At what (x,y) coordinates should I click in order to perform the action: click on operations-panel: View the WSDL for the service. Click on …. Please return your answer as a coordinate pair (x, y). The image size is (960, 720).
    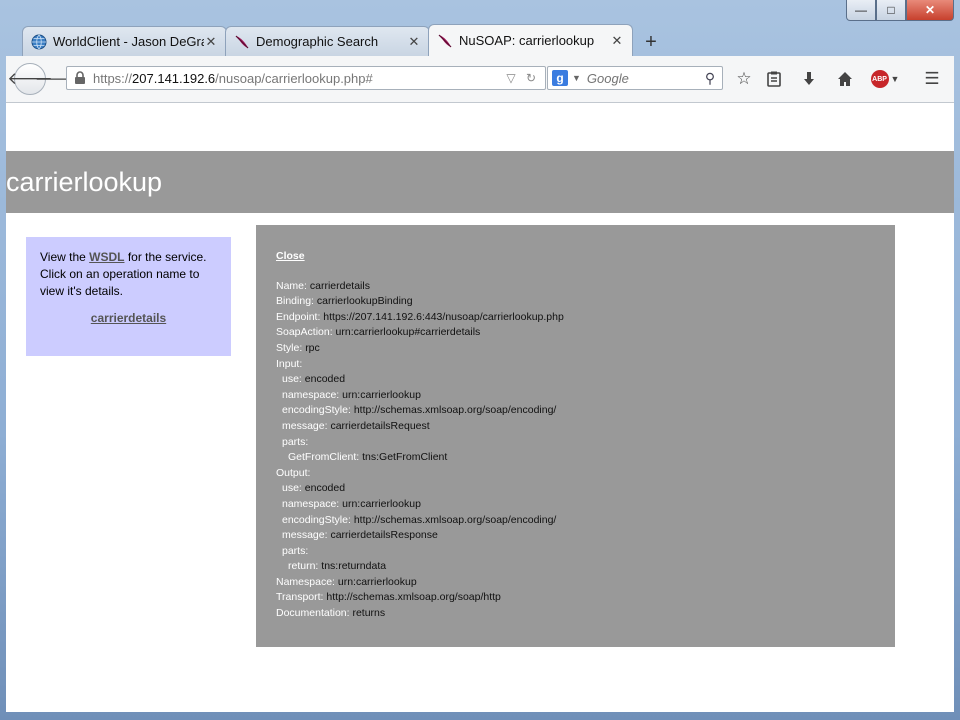
    Looking at the image, I should click on (128, 296).